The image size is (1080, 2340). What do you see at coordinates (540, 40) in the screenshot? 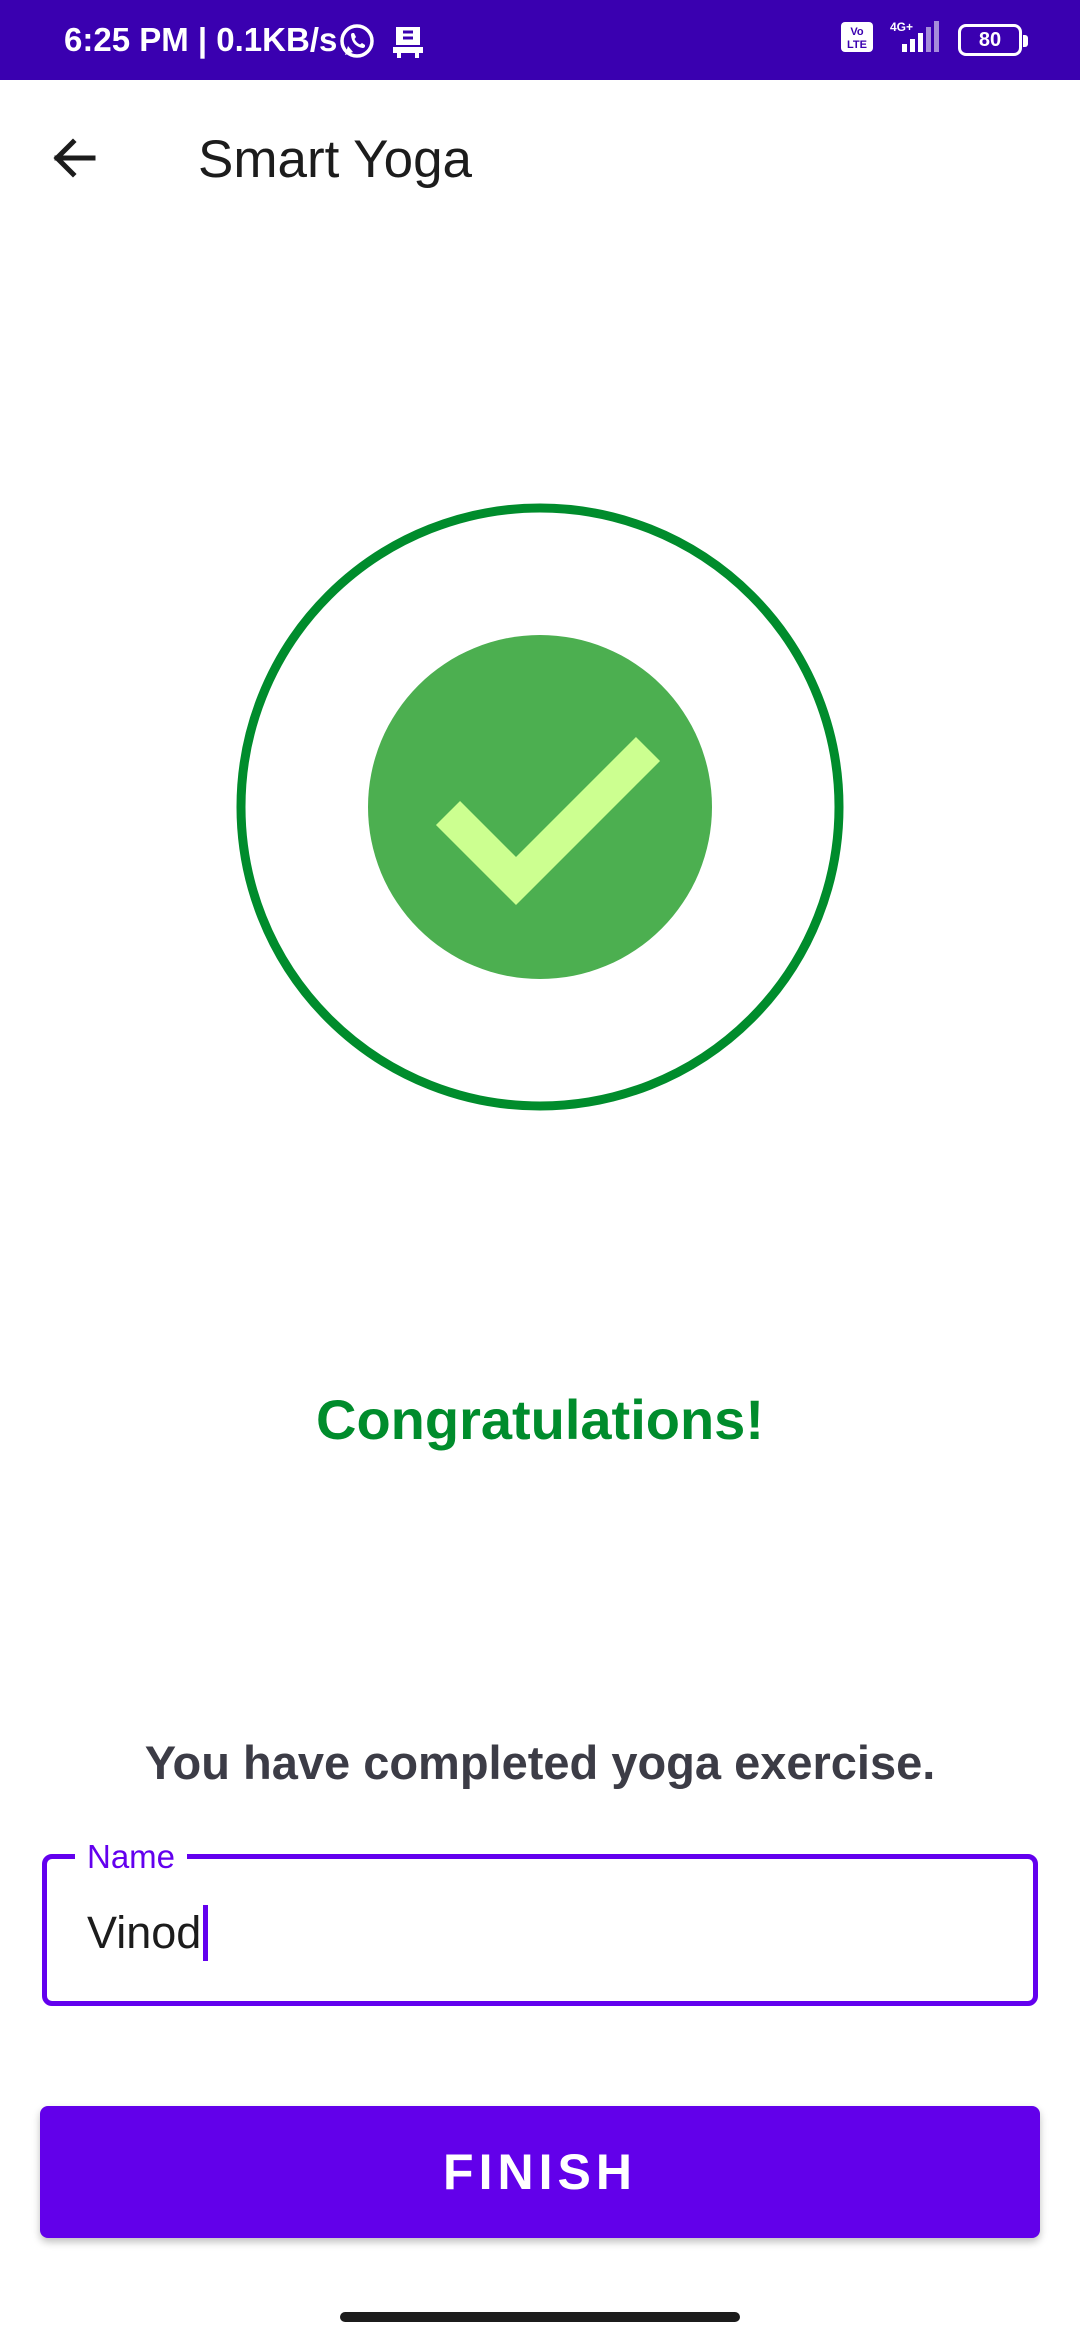
I see `status-bar: 6:25 PM | 0.1KB/s Vo LTE 4G+ 80` at bounding box center [540, 40].